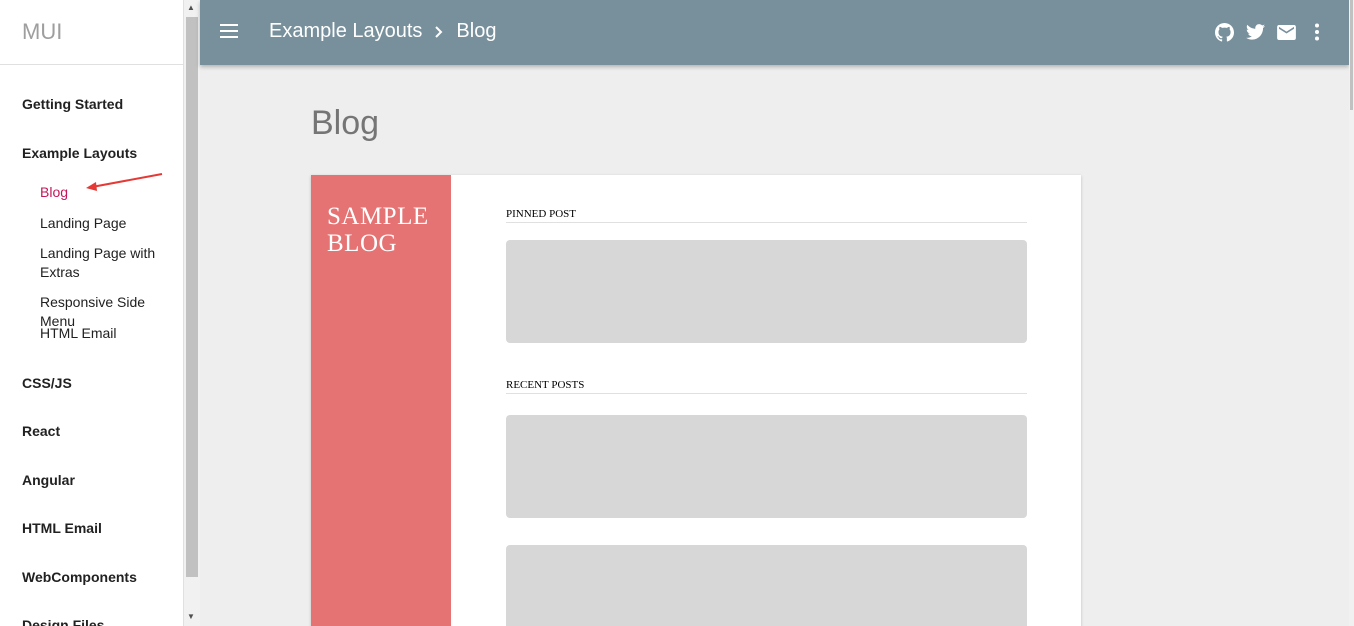 This screenshot has height=626, width=1354. I want to click on scroll-up-icon: ▲, so click(191, 7).